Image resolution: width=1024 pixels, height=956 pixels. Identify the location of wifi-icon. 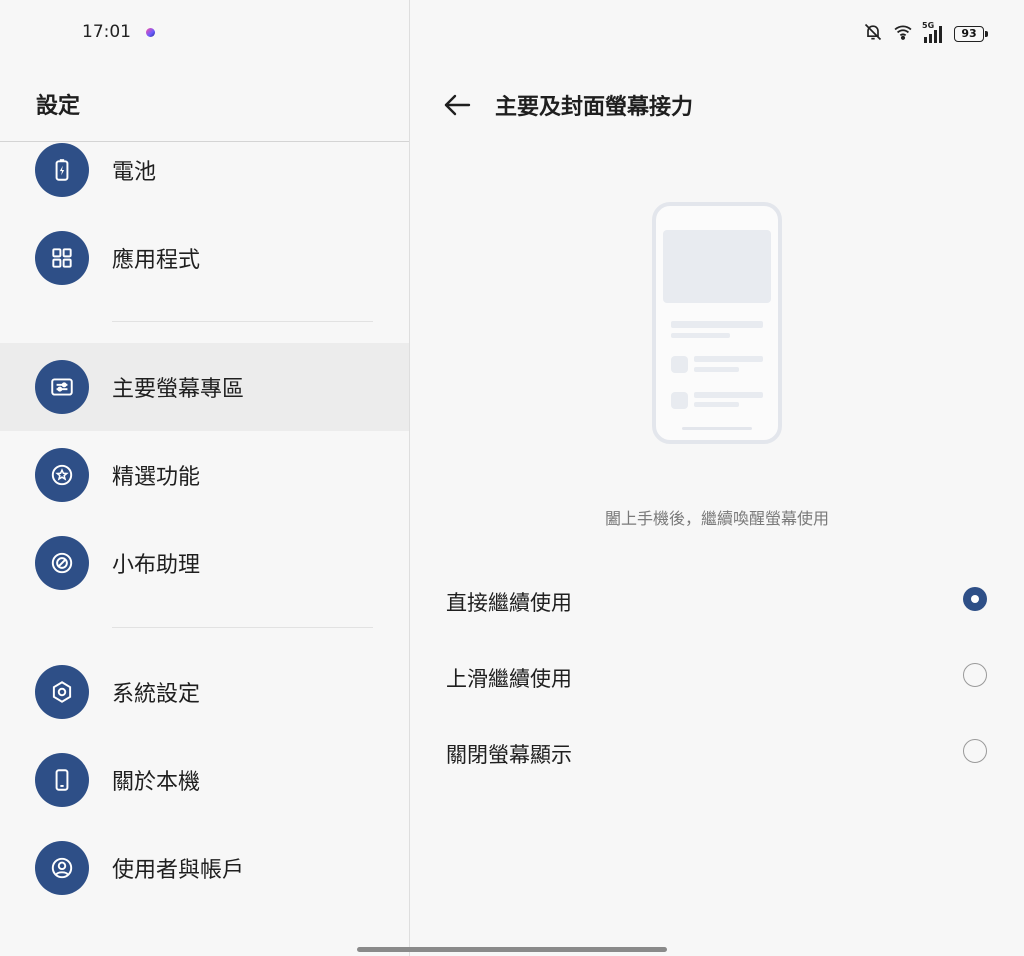
(903, 34).